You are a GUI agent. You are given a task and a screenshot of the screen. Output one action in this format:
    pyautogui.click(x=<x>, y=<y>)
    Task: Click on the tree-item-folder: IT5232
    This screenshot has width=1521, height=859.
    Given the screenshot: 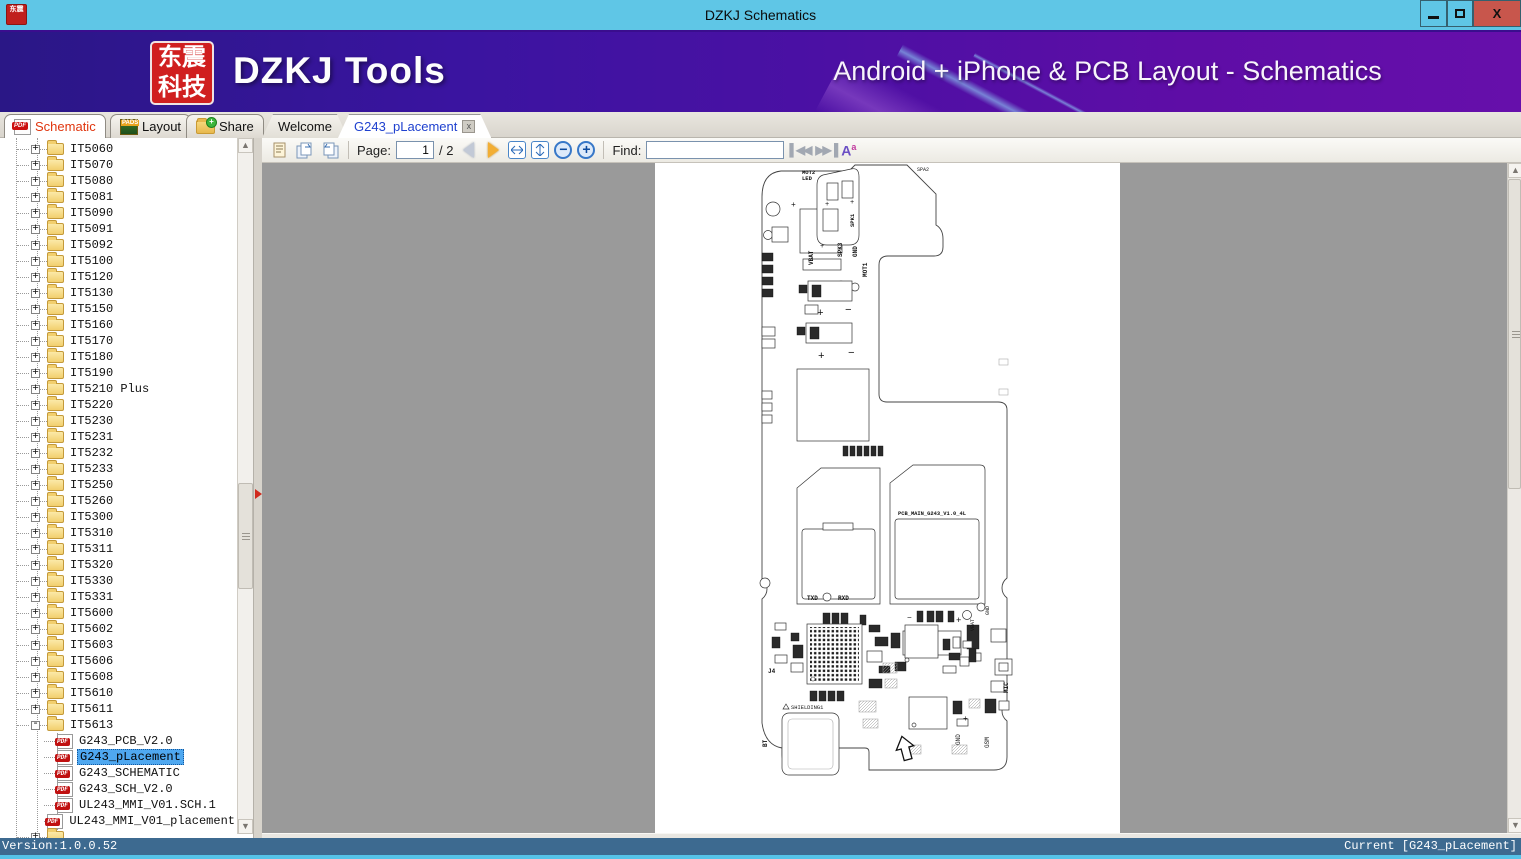 What is the action you would take?
    pyautogui.click(x=118, y=452)
    